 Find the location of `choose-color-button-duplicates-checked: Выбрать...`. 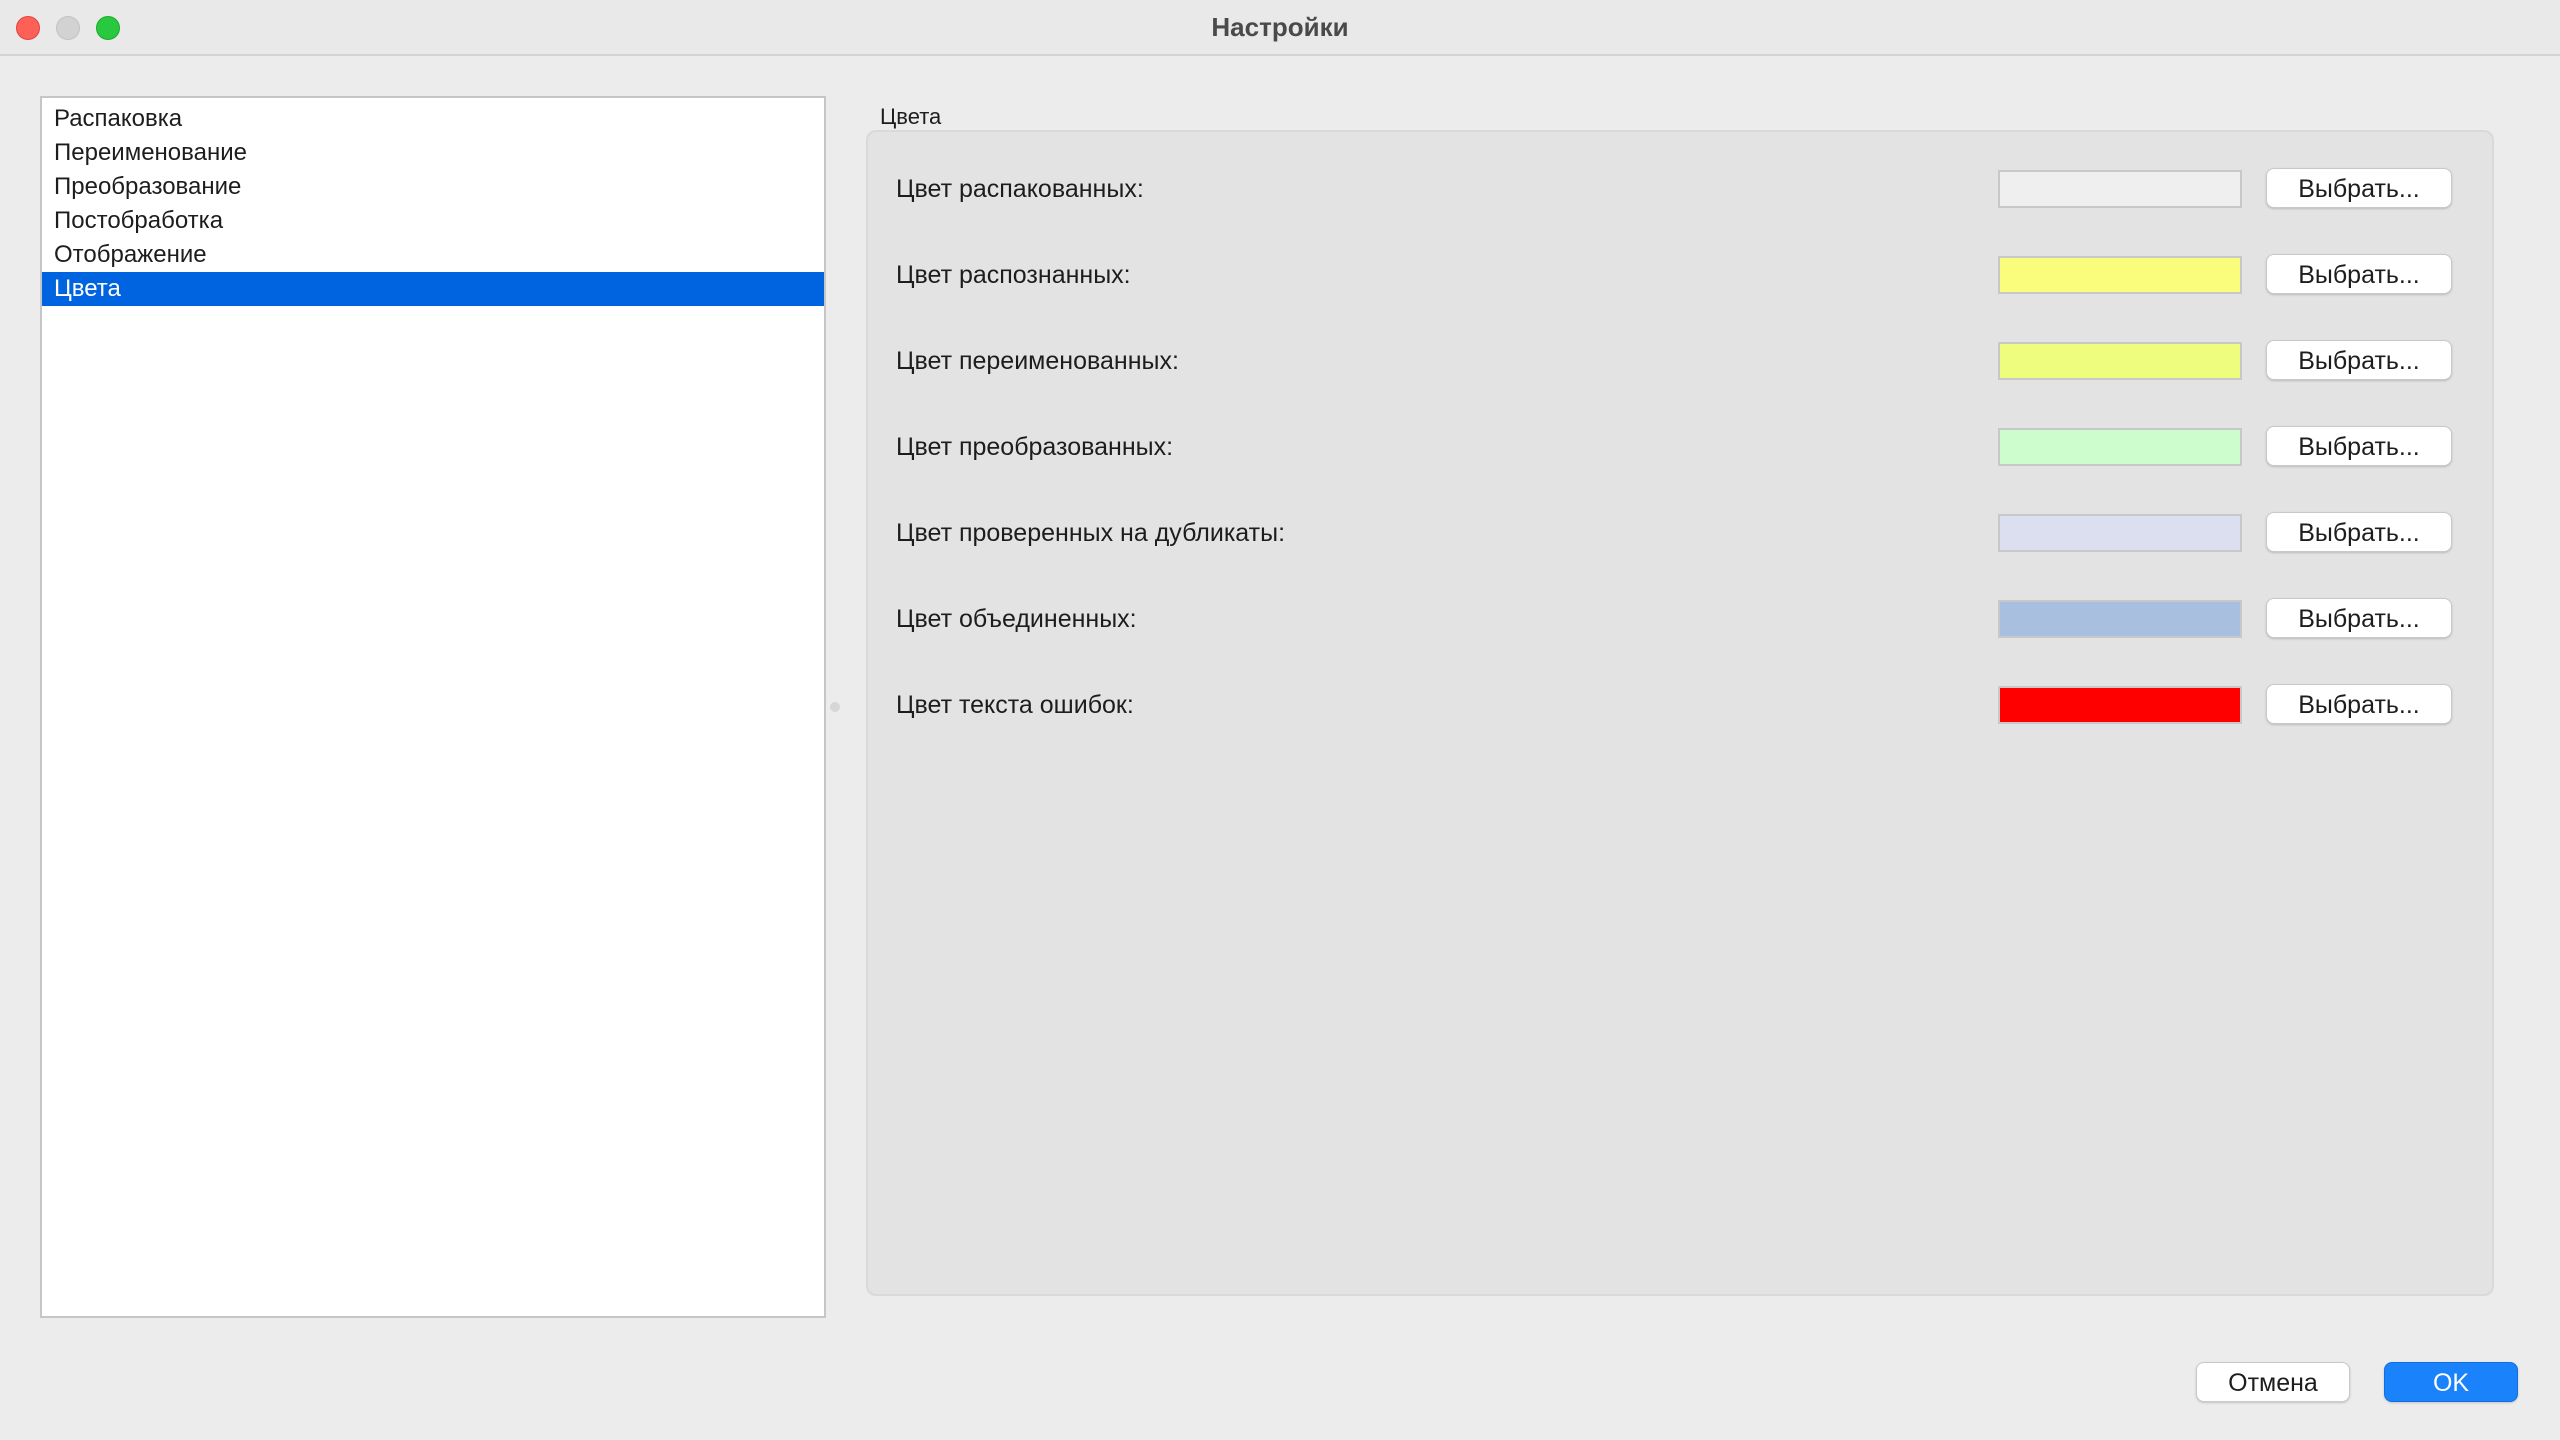

choose-color-button-duplicates-checked: Выбрать... is located at coordinates (2359, 532).